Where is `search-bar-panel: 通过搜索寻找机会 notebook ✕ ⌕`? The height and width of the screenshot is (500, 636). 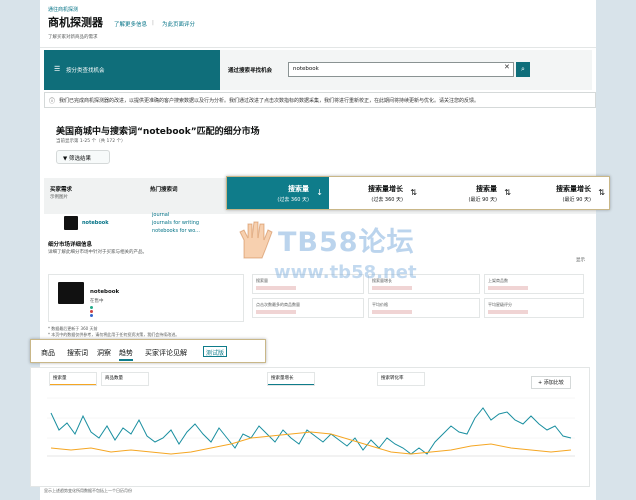 search-bar-panel: 通过搜索寻找机会 notebook ✕ ⌕ is located at coordinates (406, 70).